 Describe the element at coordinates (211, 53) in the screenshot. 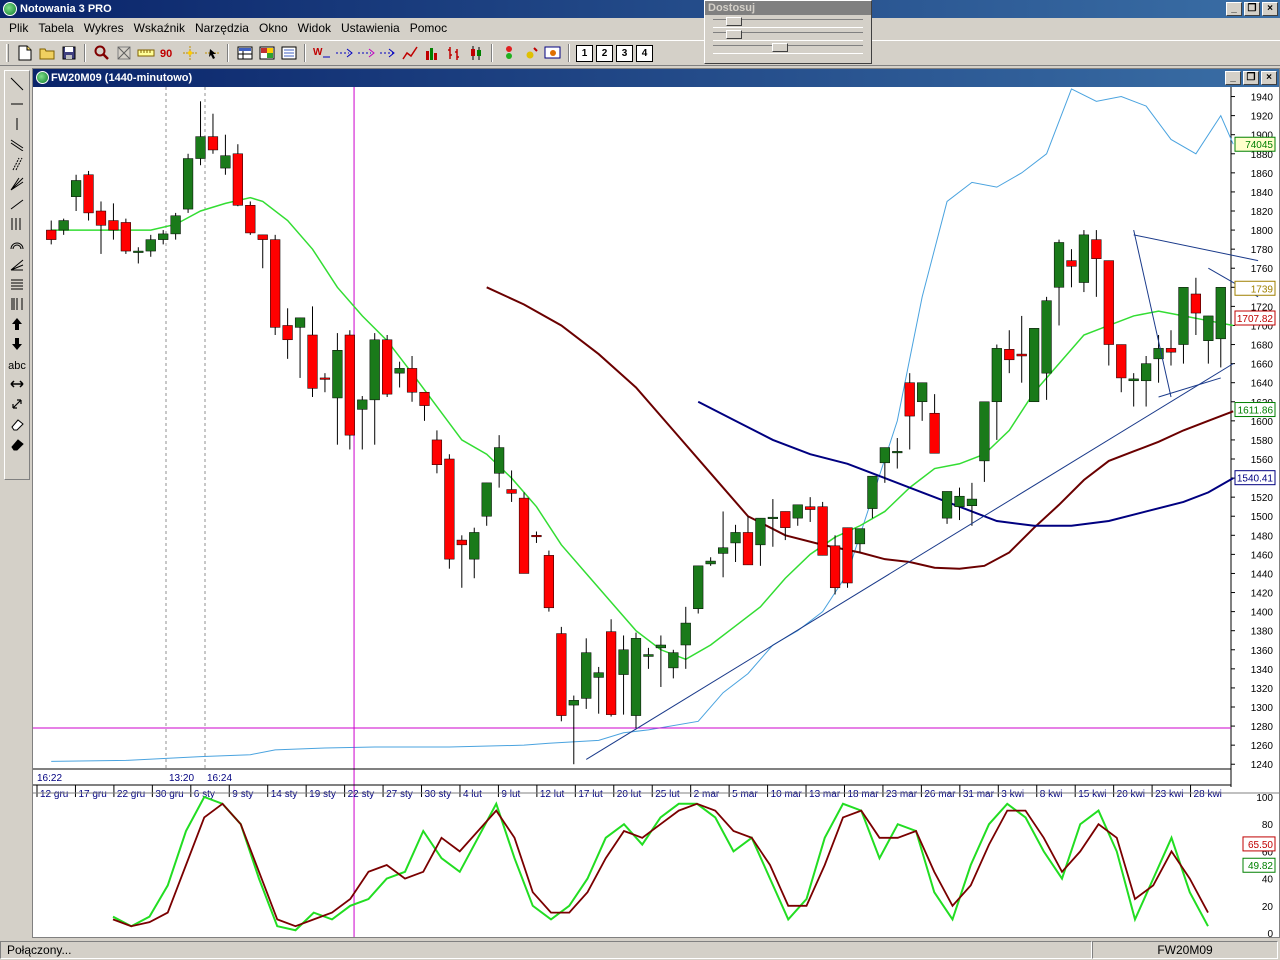

I see `pointer-icon` at that location.